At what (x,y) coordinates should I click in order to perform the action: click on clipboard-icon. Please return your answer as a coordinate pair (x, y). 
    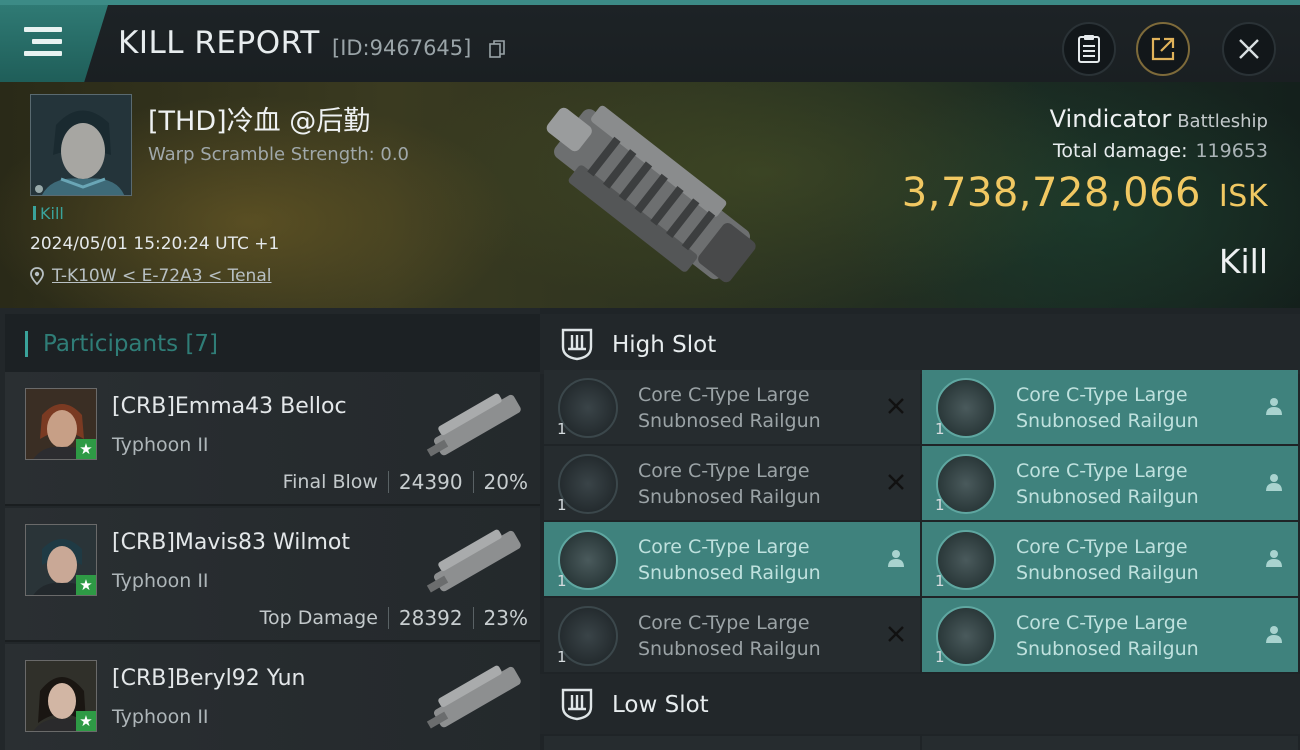
    Looking at the image, I should click on (1089, 49).